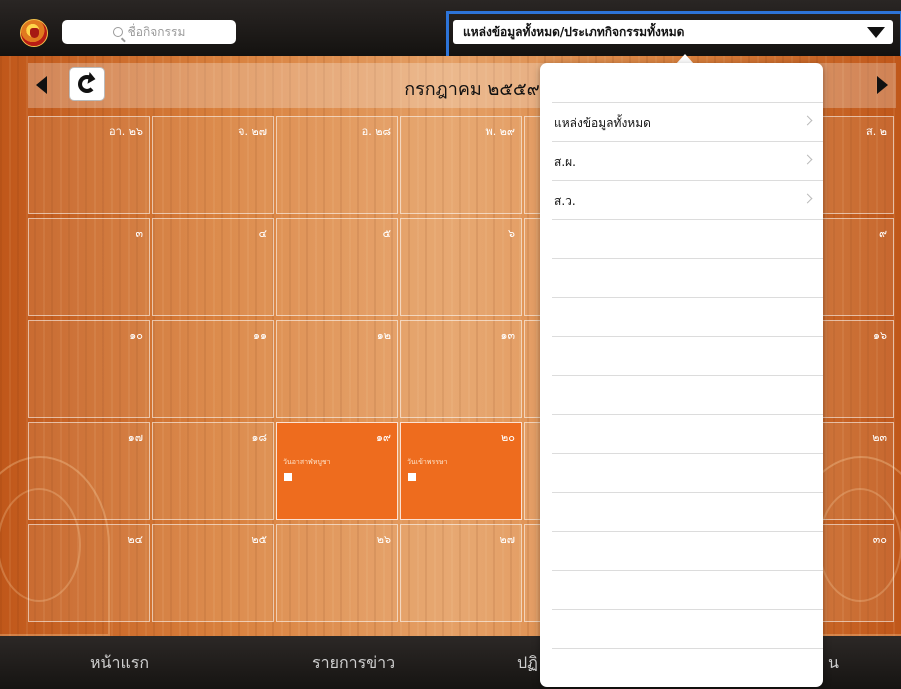 Image resolution: width=901 pixels, height=689 pixels. What do you see at coordinates (507, 539) in the screenshot?
I see `day-number: ๒๗` at bounding box center [507, 539].